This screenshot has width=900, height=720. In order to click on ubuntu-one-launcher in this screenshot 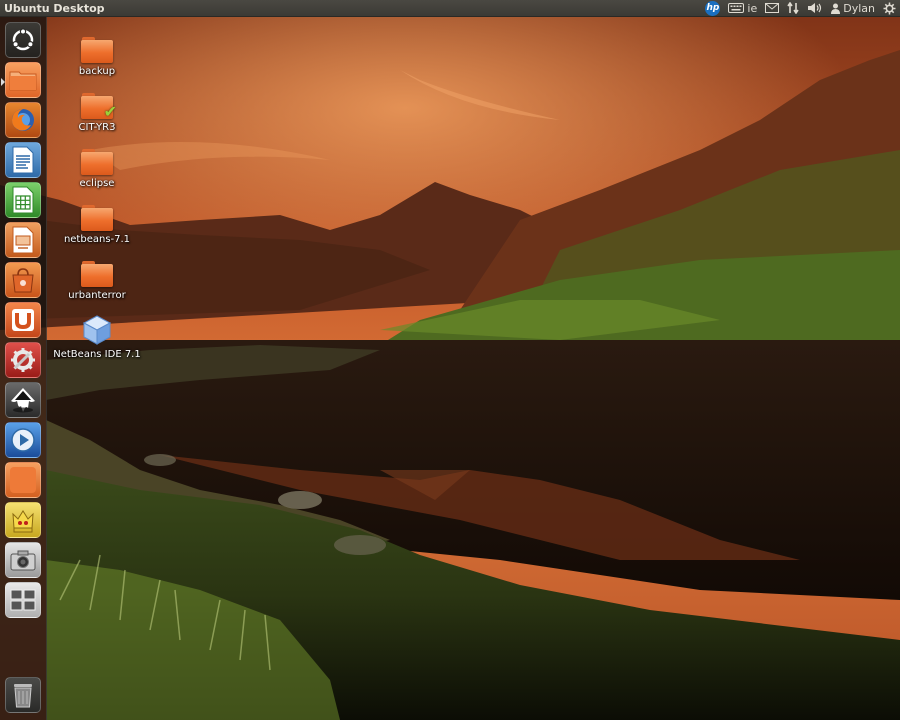, I will do `click(23, 320)`.